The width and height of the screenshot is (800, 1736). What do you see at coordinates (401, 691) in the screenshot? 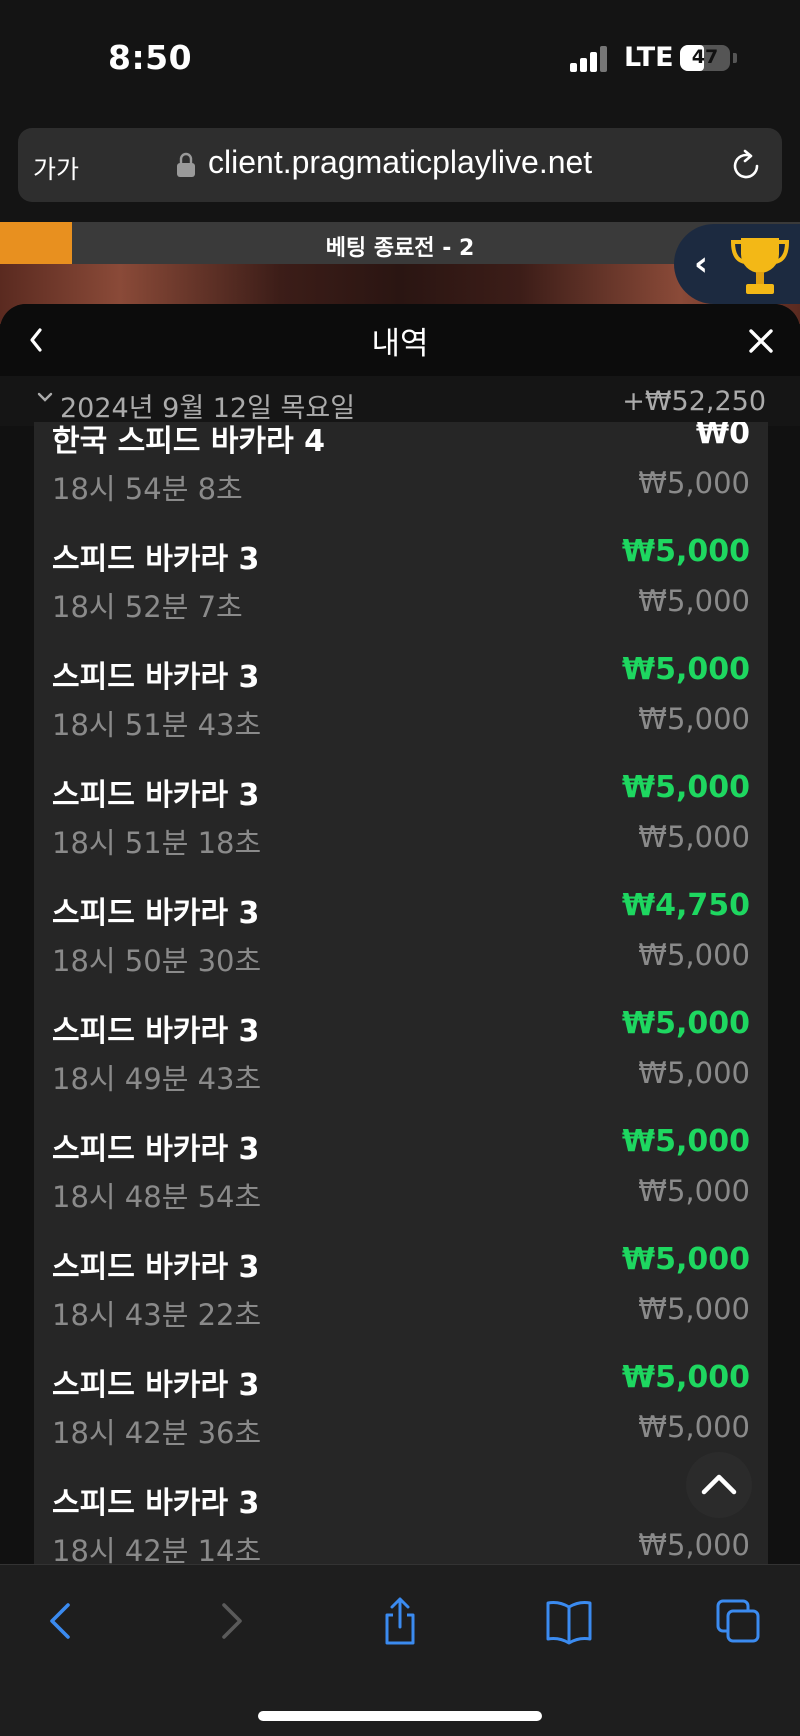
I see `history-row: 스피드 바카라 3 ₩5,000 18시 51분 43초 ₩5,000` at bounding box center [401, 691].